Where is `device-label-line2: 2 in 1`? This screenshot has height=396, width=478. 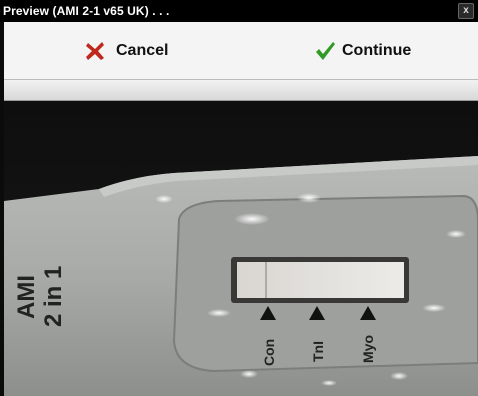
device-label-line2: 2 in 1 is located at coordinates (53, 296).